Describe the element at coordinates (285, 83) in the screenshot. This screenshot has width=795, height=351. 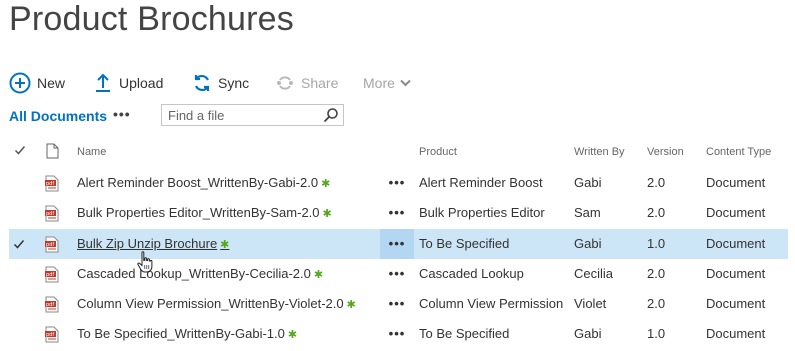
I see `share-icon` at that location.